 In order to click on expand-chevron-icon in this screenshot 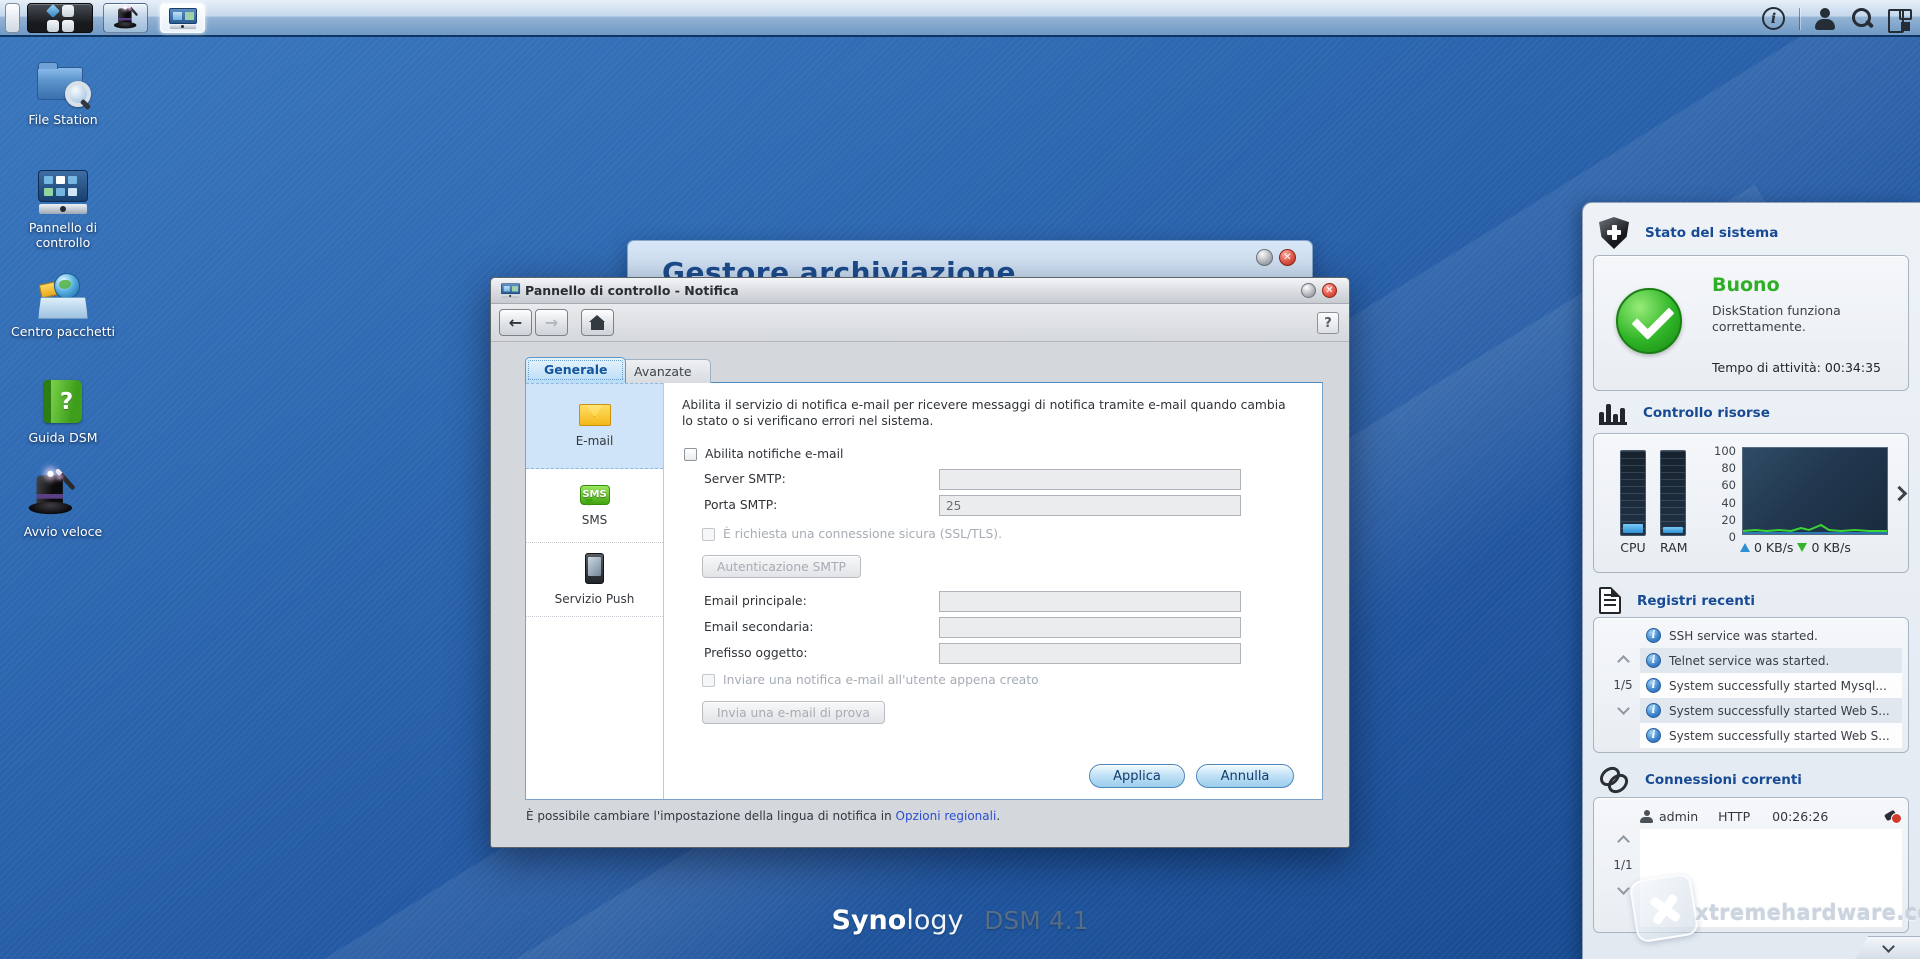, I will do `click(1899, 493)`.